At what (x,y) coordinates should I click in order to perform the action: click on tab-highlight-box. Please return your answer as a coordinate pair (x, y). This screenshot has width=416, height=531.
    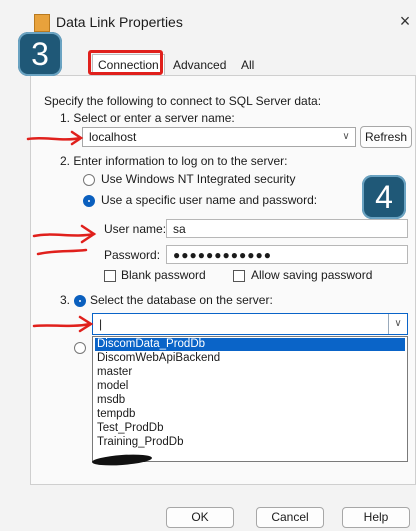
    Looking at the image, I should click on (125, 62).